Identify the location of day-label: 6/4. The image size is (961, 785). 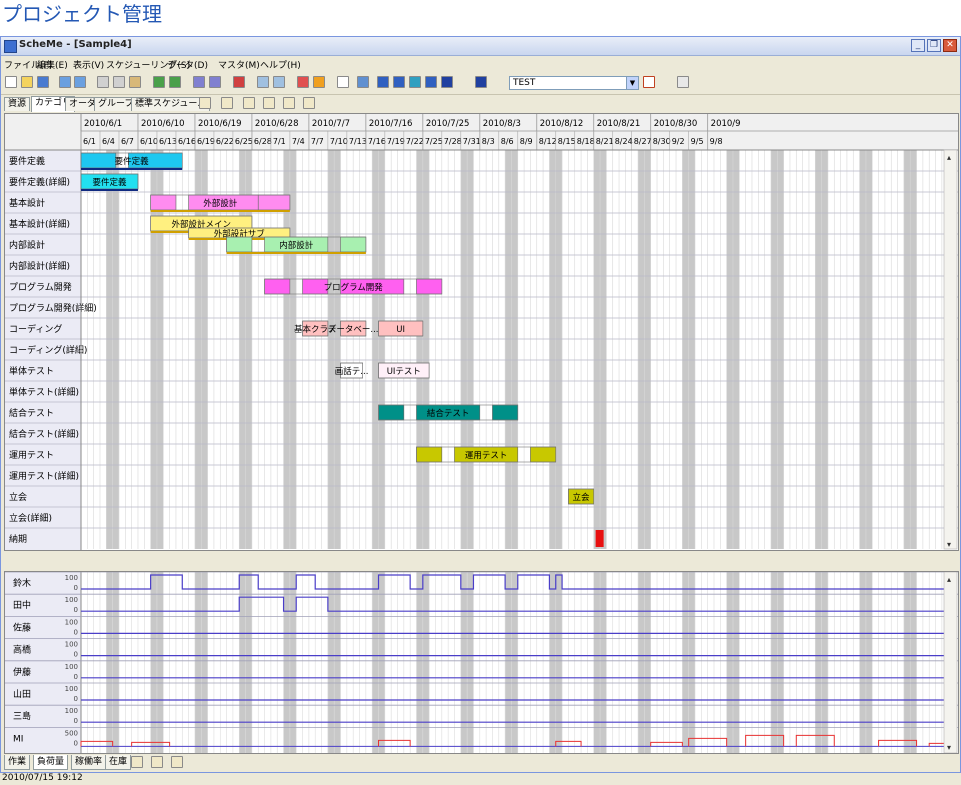
(108, 141).